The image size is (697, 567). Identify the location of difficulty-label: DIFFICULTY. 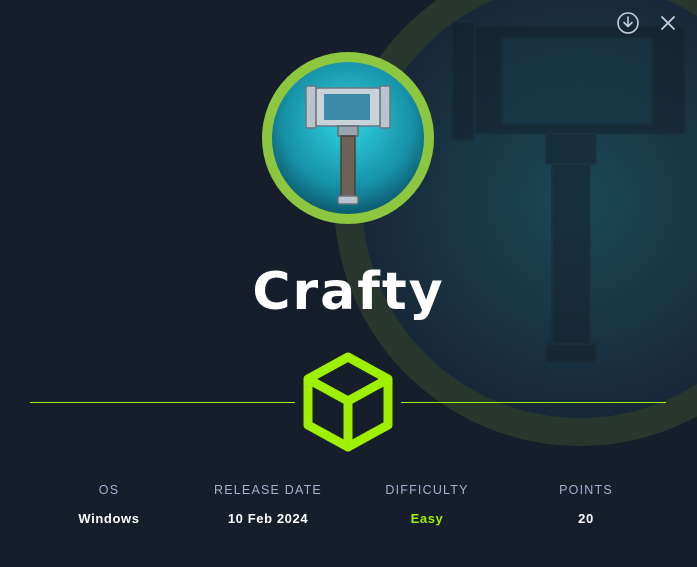
(427, 490).